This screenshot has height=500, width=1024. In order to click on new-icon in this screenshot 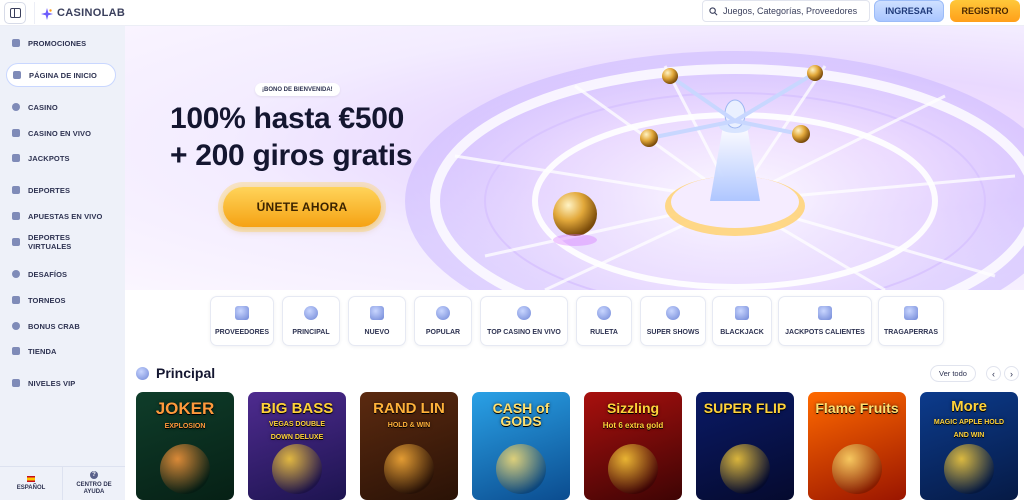, I will do `click(377, 313)`.